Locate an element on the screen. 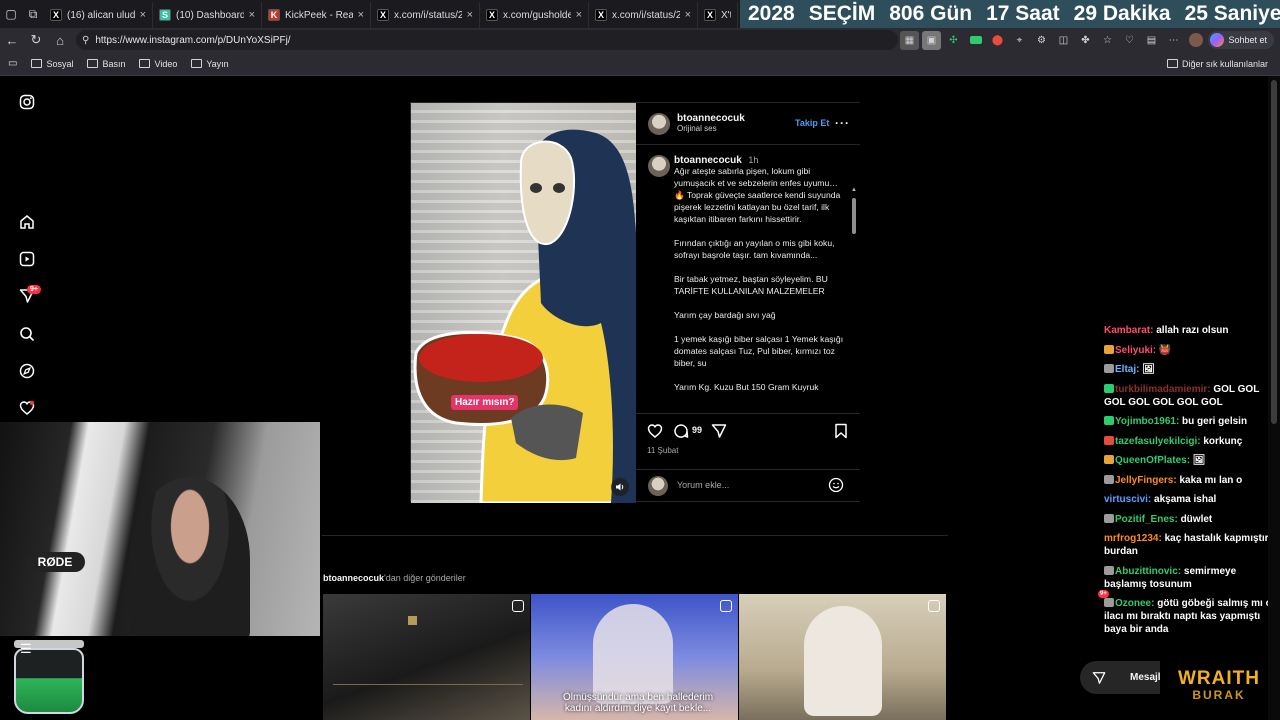 This screenshot has width=1280, height=720. browser-tab: S (10) Dashboard / St × is located at coordinates (207, 15).